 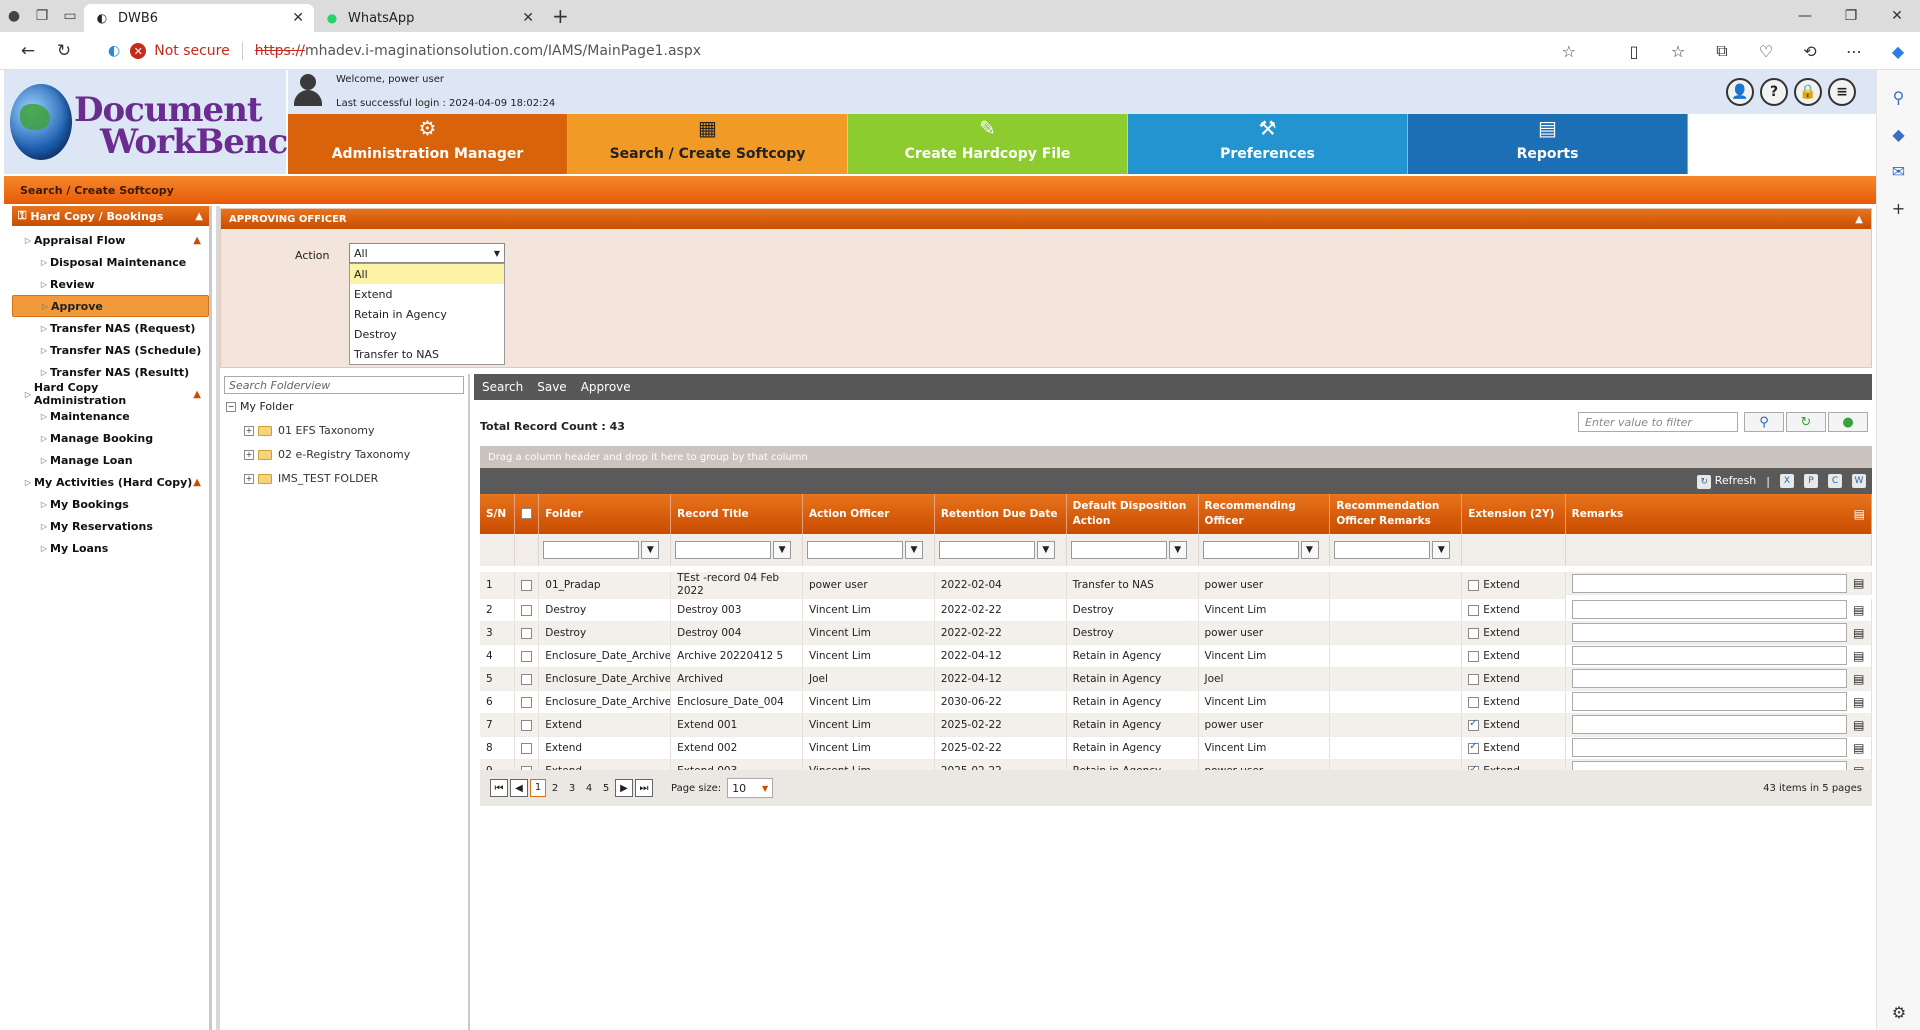 What do you see at coordinates (14, 16) in the screenshot?
I see `profile-icon: ●` at bounding box center [14, 16].